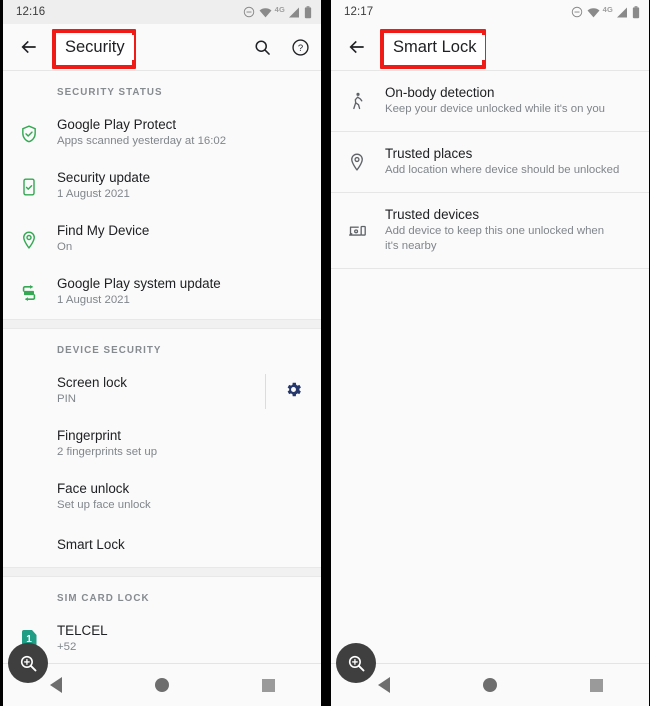  I want to click on devices-icon, so click(357, 231).